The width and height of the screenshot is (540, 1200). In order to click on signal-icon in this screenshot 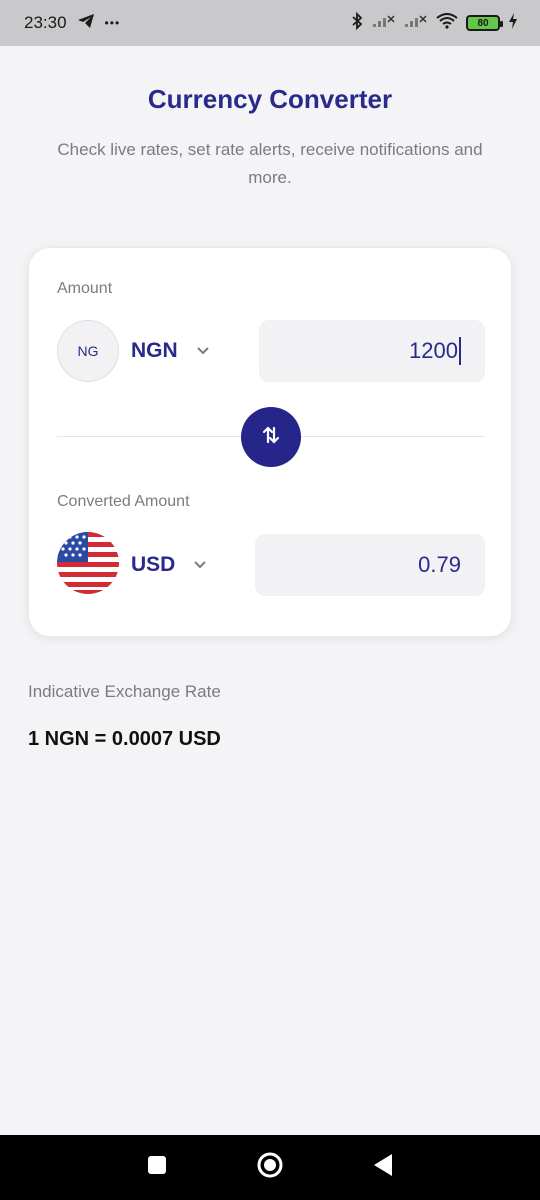, I will do `click(384, 23)`.